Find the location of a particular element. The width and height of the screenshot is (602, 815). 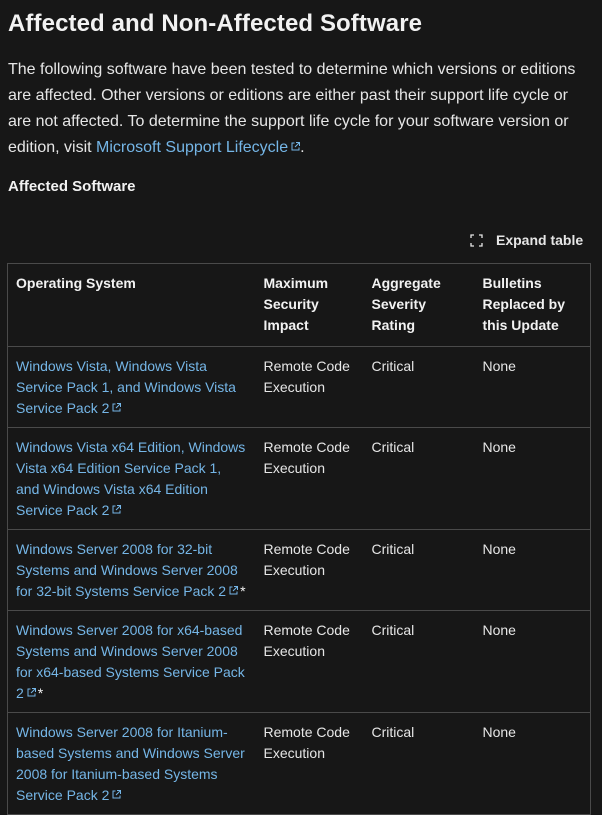

intro-text-end: . is located at coordinates (302, 147).